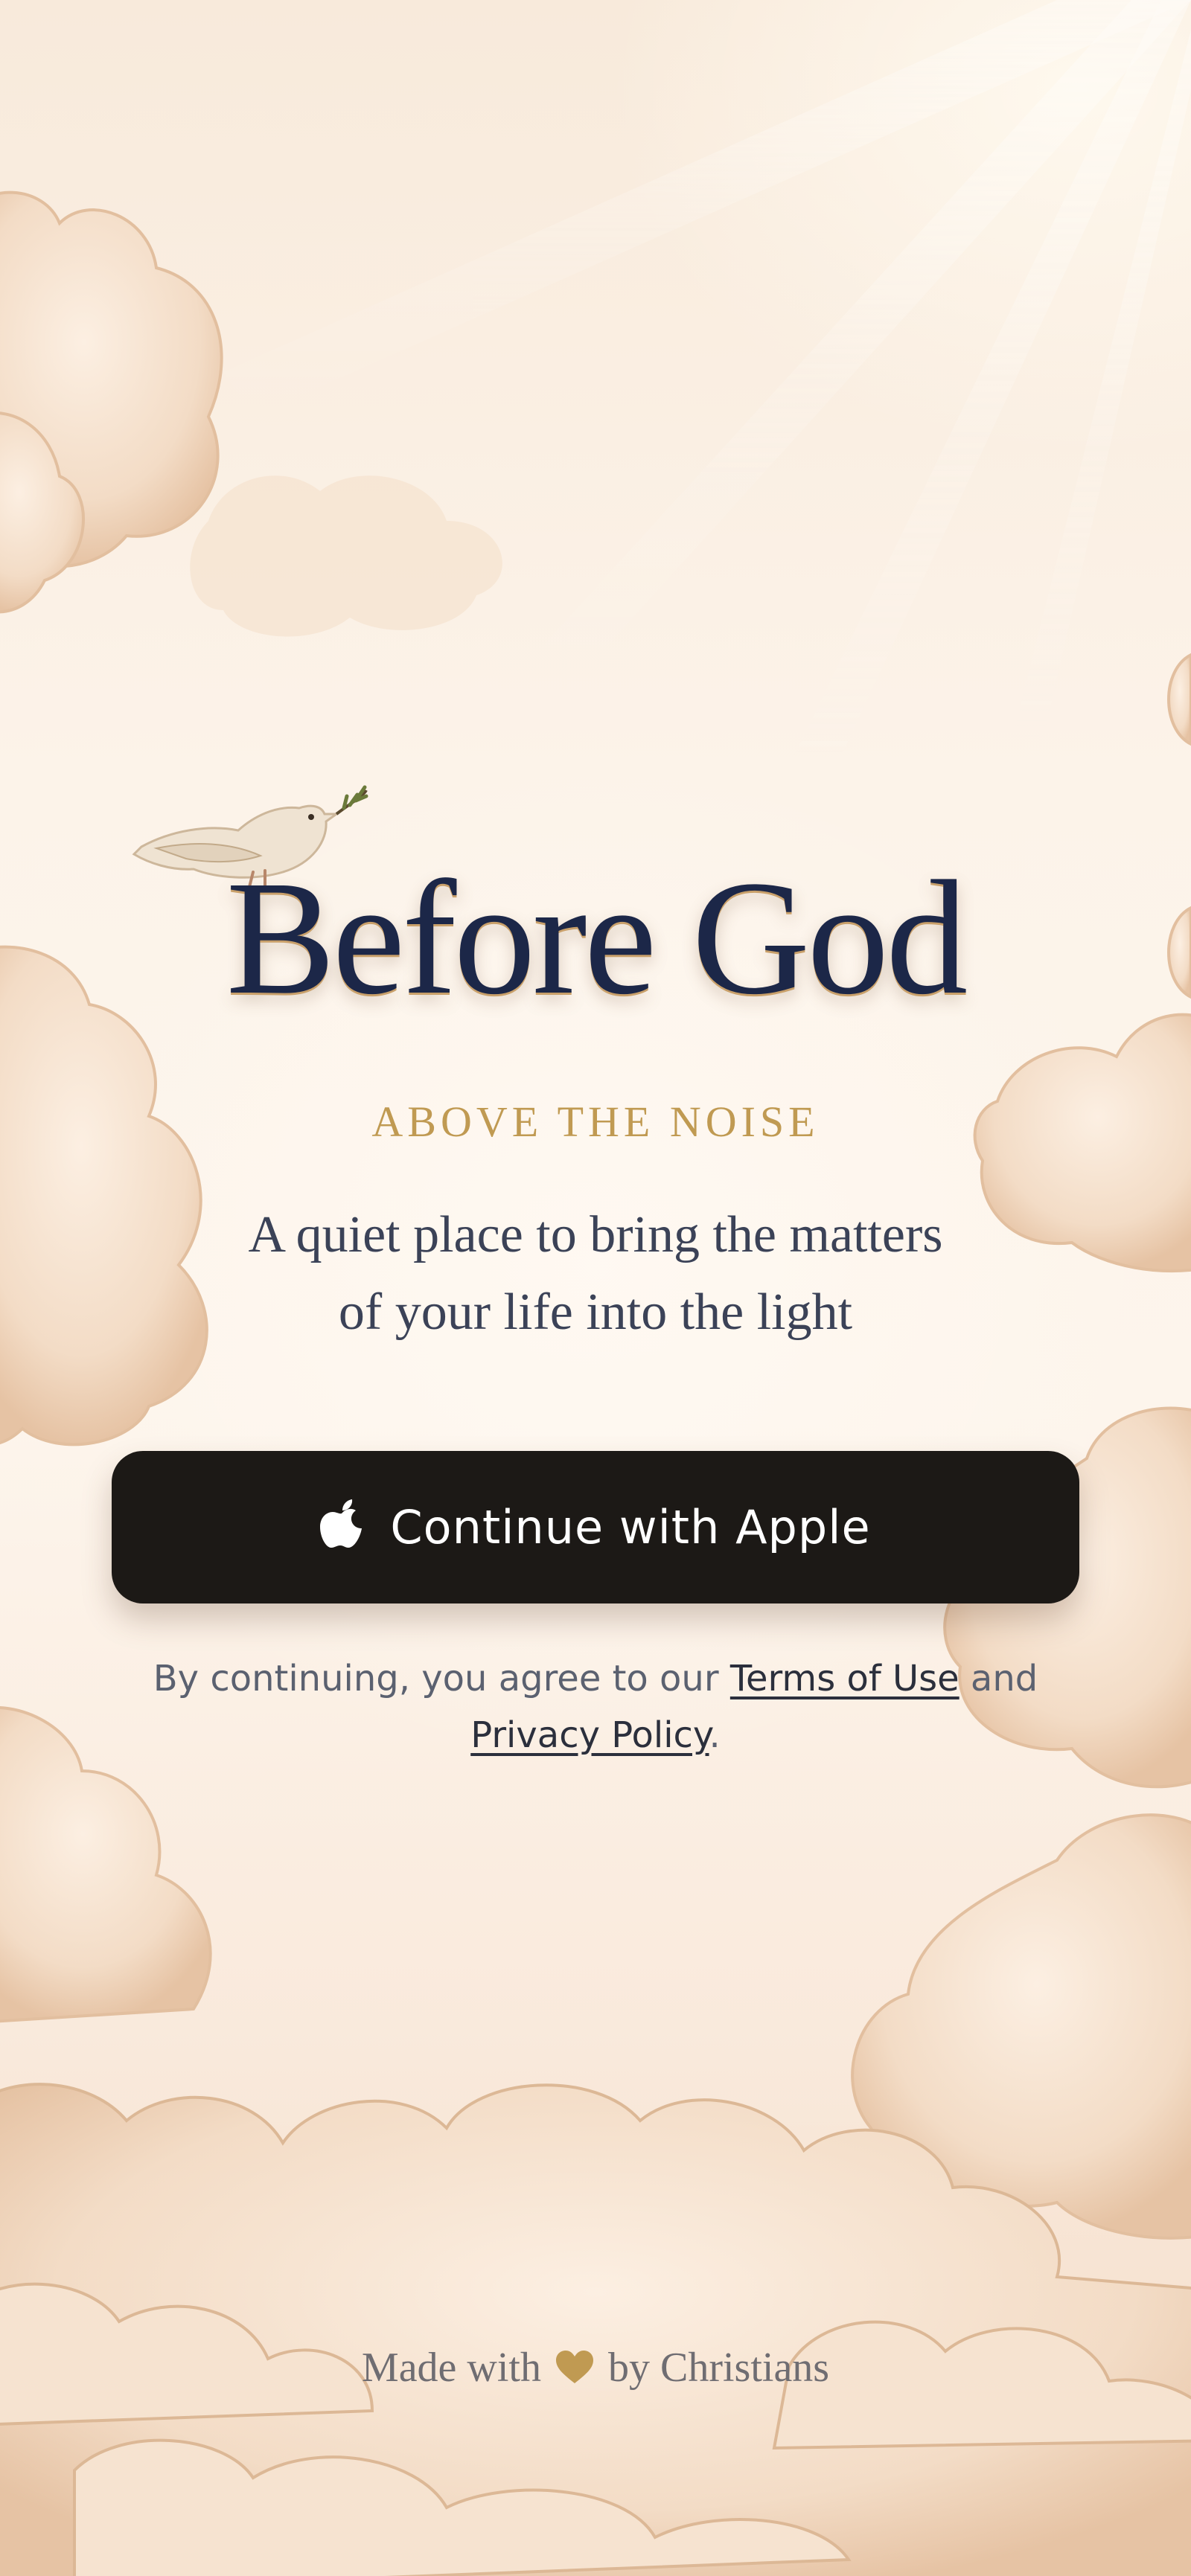 This screenshot has width=1191, height=2576. What do you see at coordinates (589, 1735) in the screenshot?
I see `privacy-policy-link: Privacy Policy` at bounding box center [589, 1735].